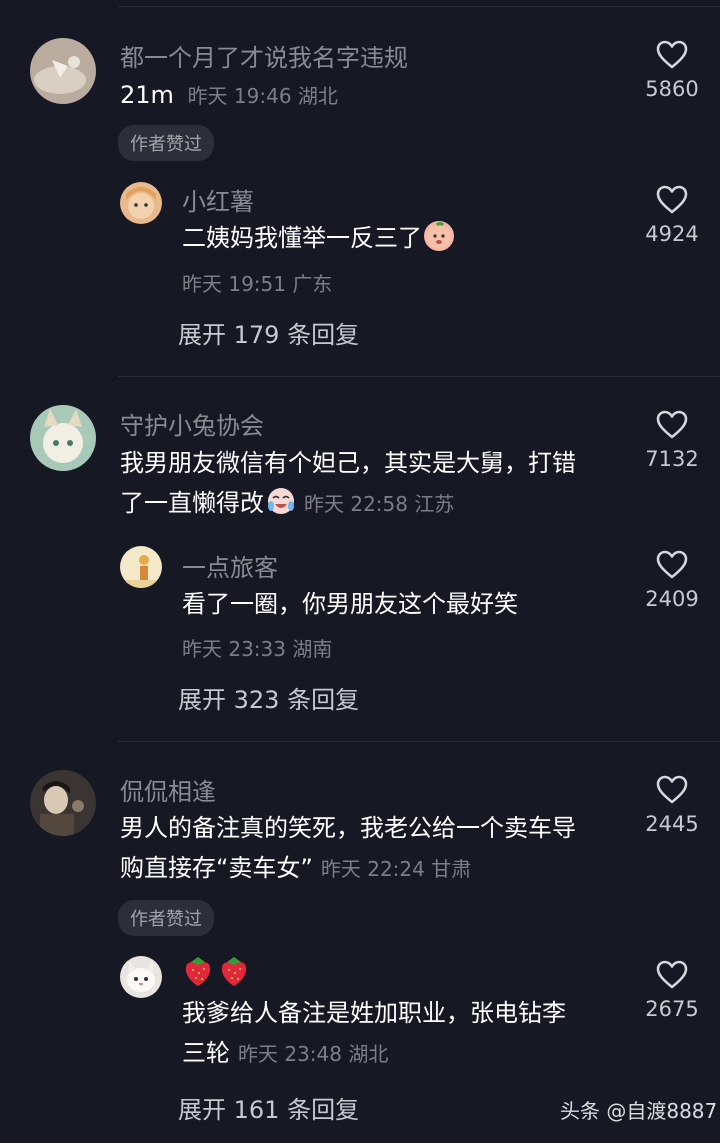 The height and width of the screenshot is (1143, 720). I want to click on reply-text-line: 我爹给人备注是姓加职业，张电钻李, so click(374, 1013).